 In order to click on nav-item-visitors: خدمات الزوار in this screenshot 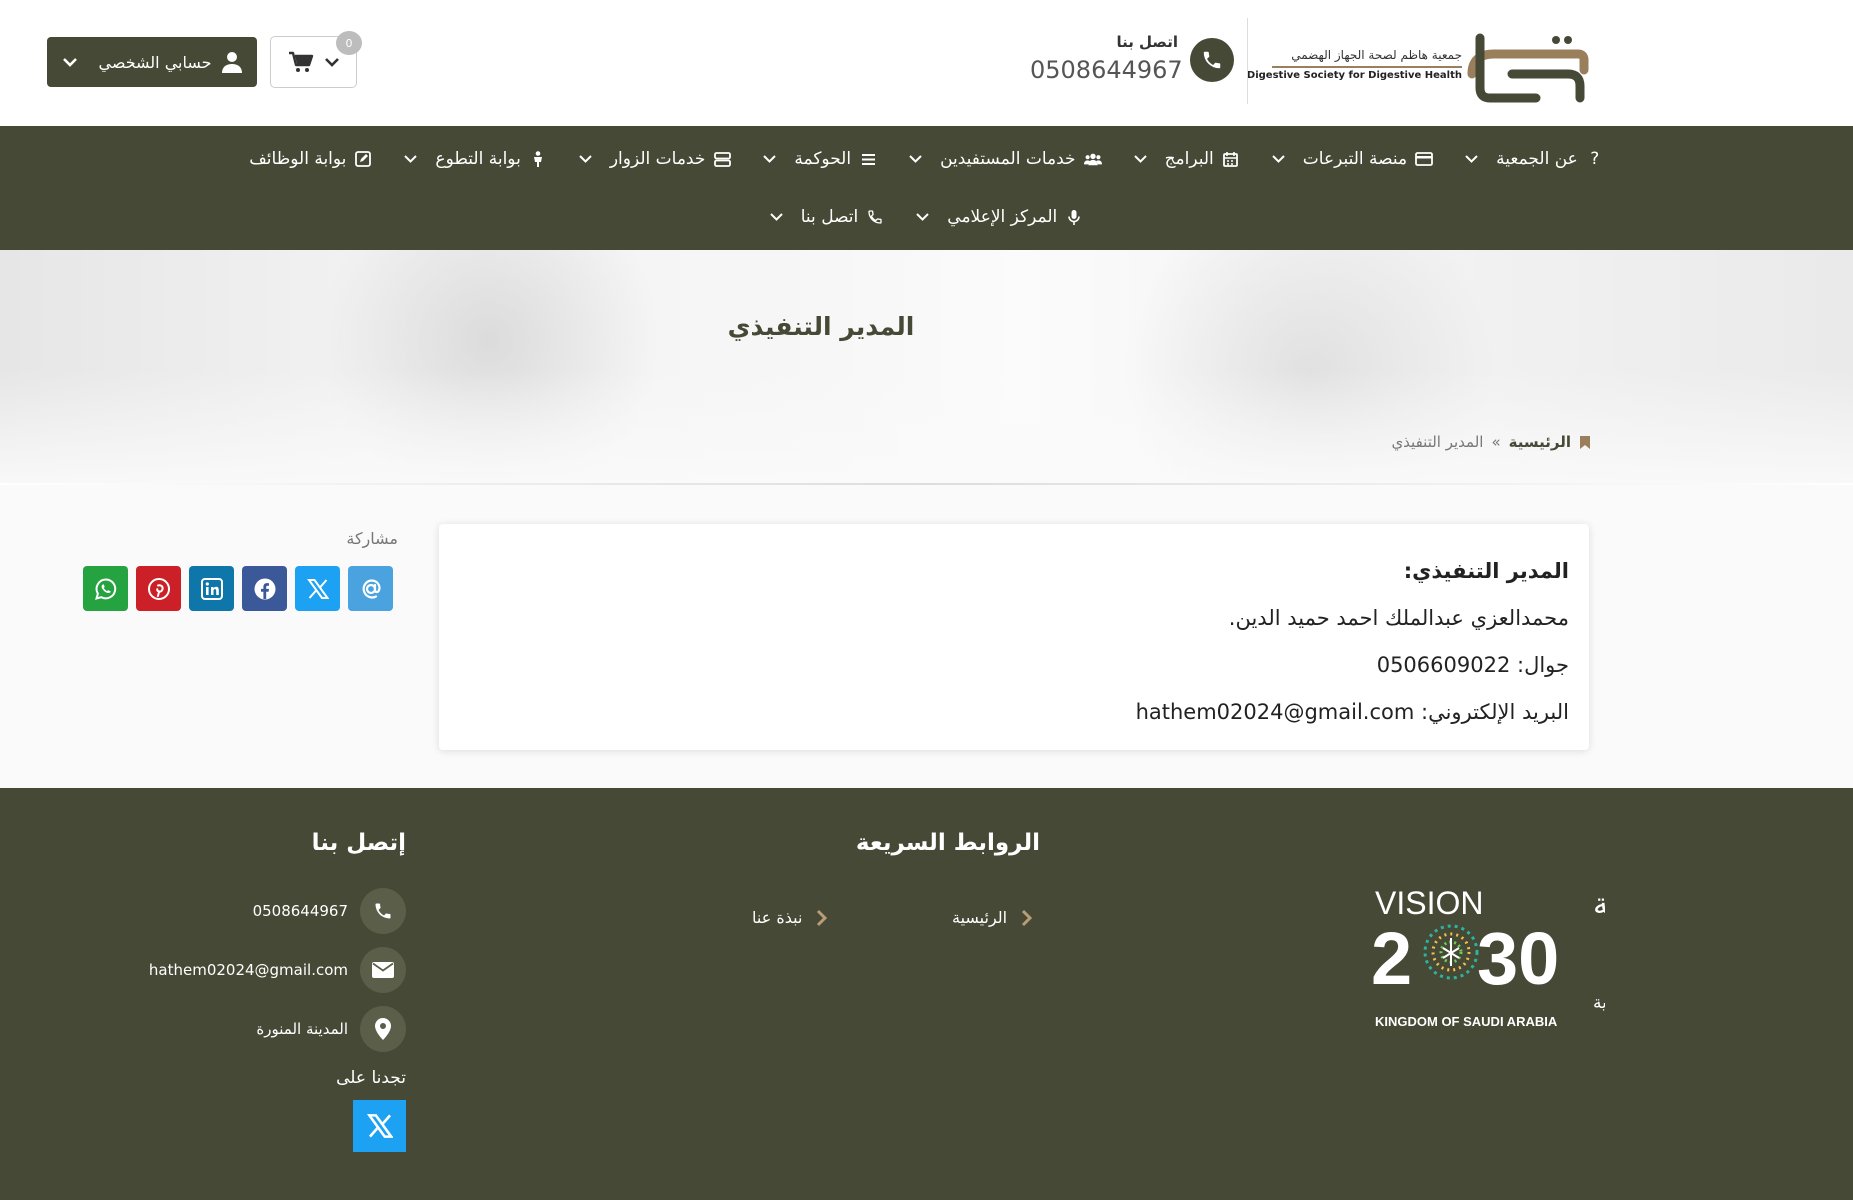, I will do `click(655, 159)`.